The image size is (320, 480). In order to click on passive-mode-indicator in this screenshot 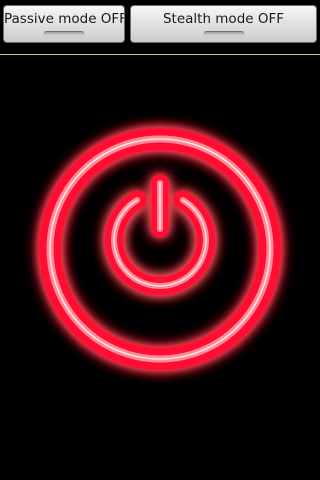, I will do `click(64, 33)`.